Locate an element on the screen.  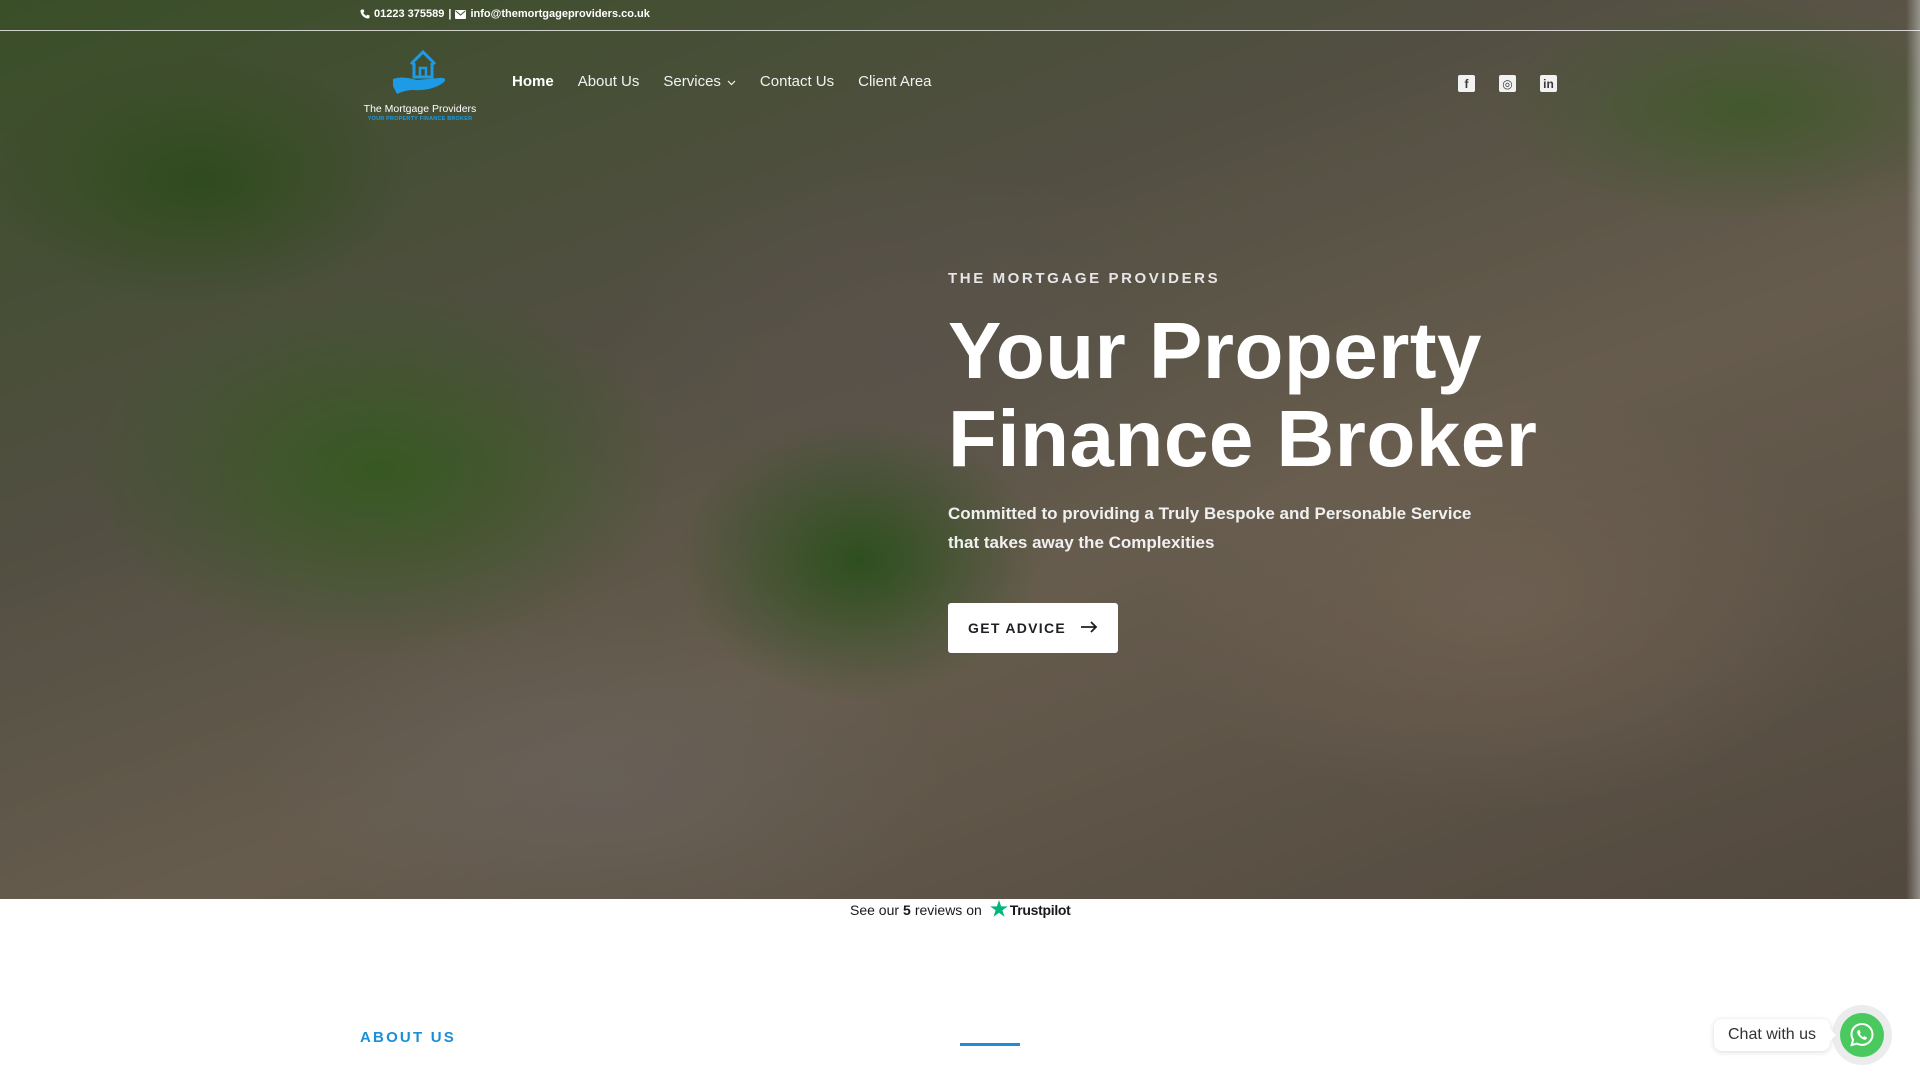
hero-edge-shadow is located at coordinates (1913, 449).